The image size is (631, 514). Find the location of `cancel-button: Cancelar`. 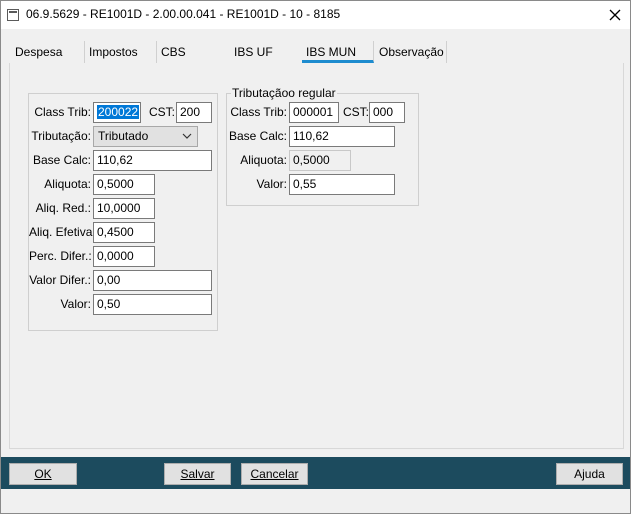

cancel-button: Cancelar is located at coordinates (274, 474).